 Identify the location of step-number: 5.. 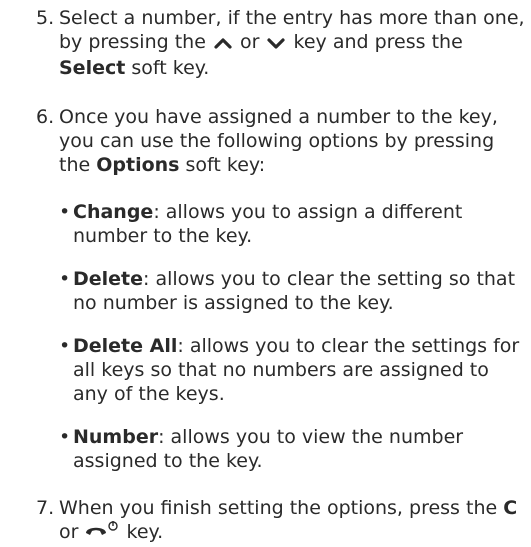
(45, 18).